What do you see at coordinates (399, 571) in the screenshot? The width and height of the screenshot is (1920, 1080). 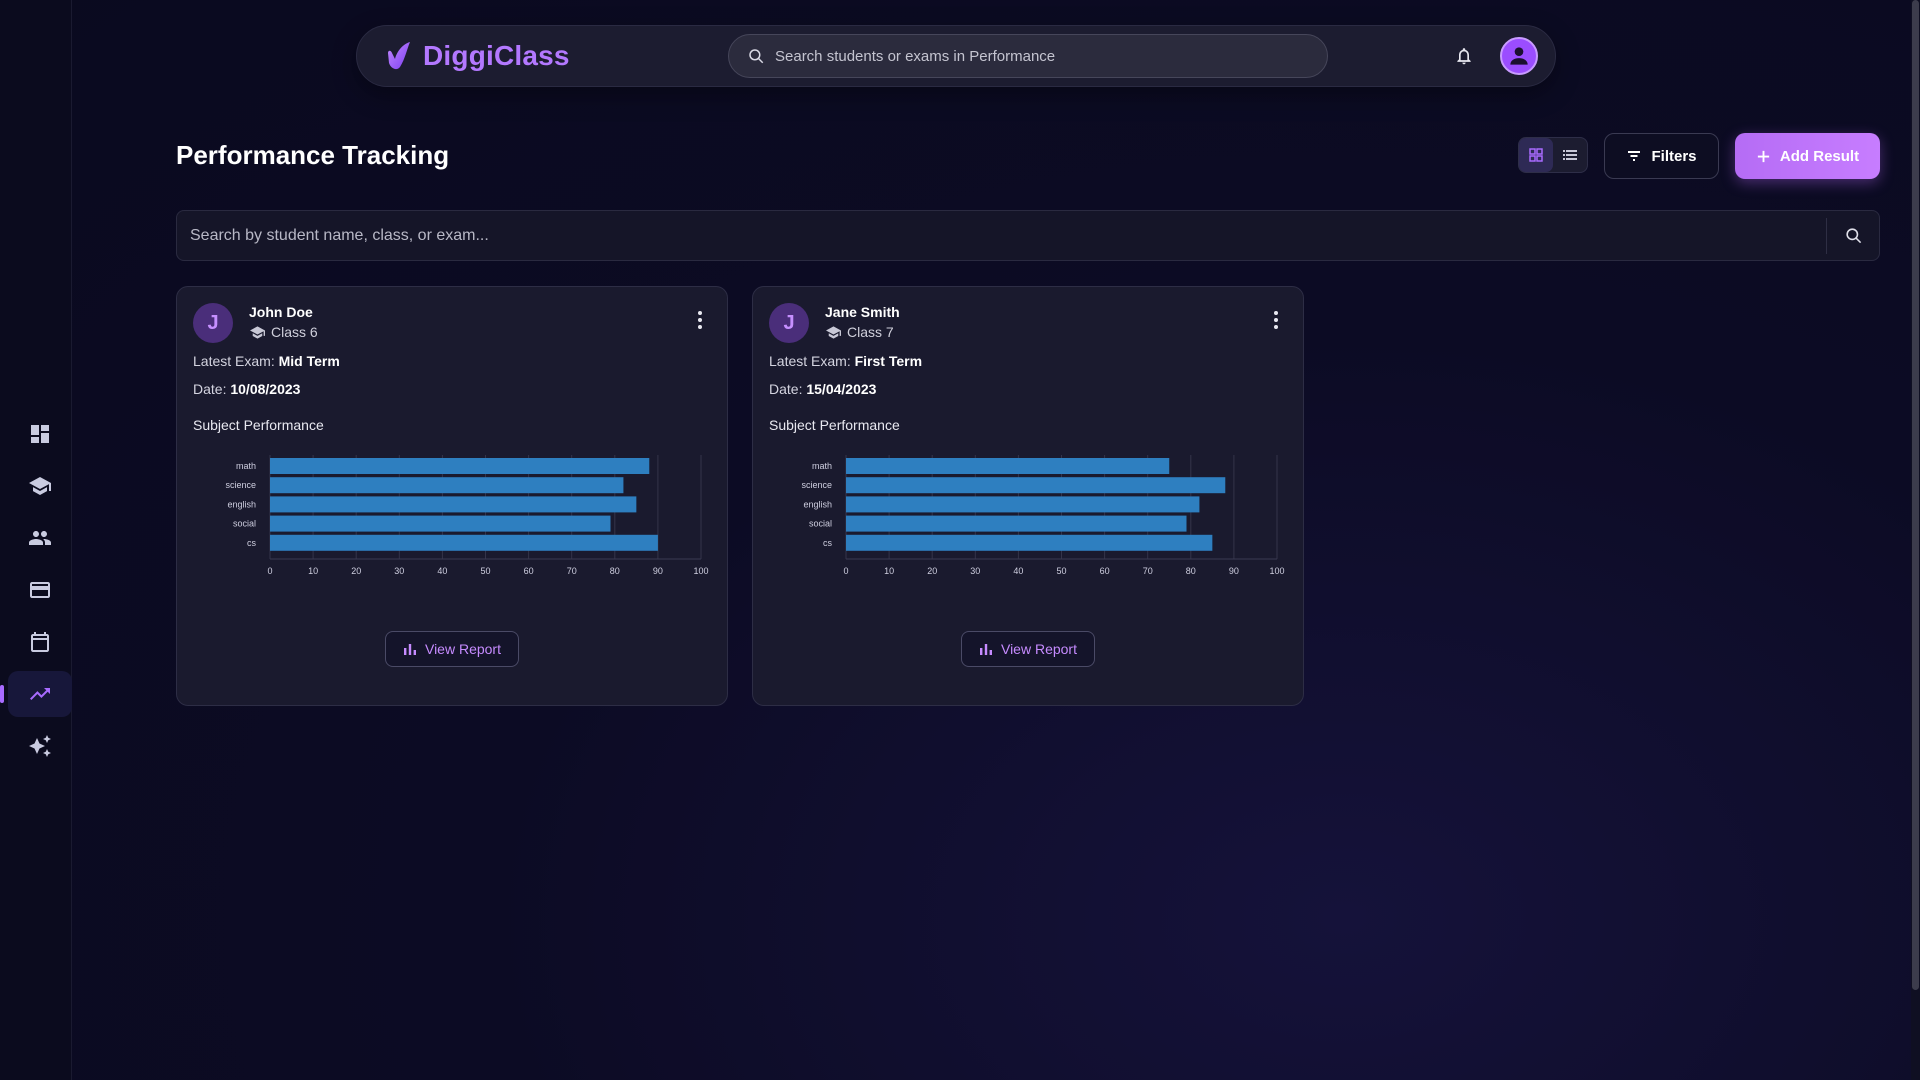 I see `x-tick-label: 30` at bounding box center [399, 571].